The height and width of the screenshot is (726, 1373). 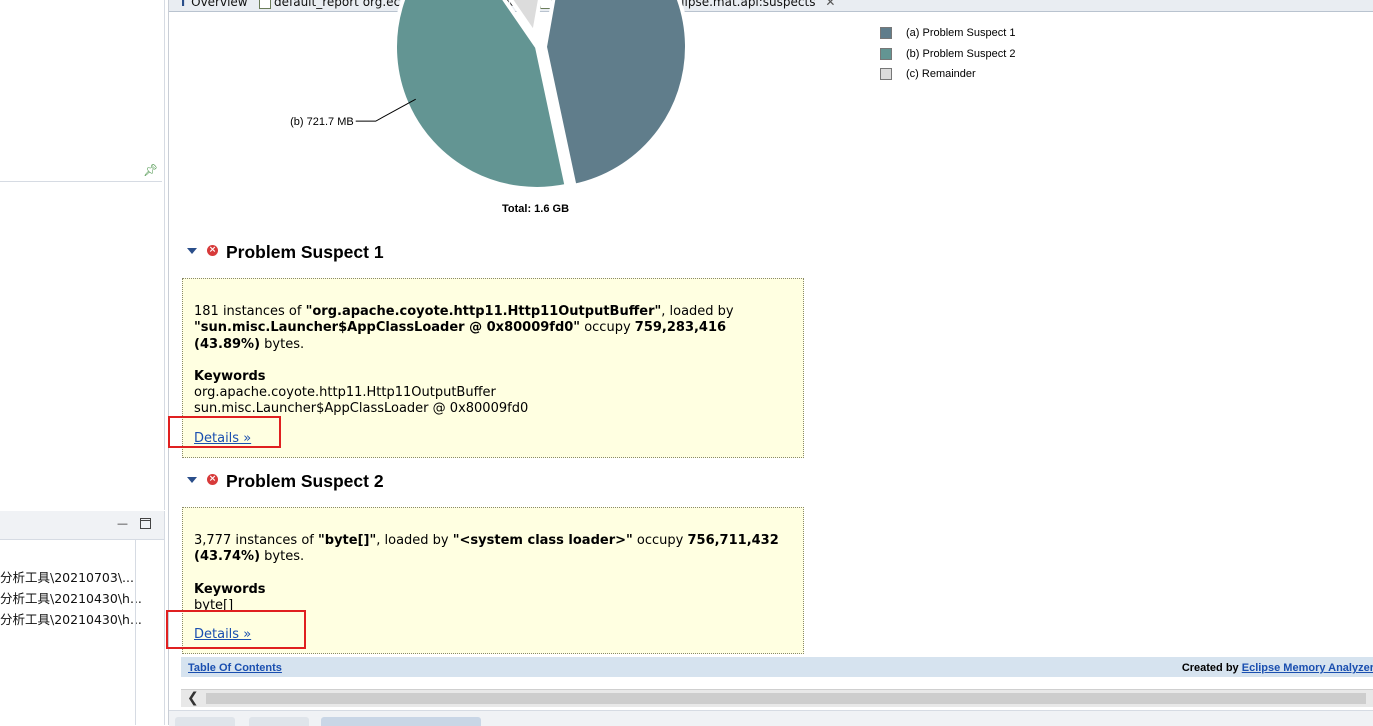 I want to click on created-by-text: Created by, so click(x=1211, y=668).